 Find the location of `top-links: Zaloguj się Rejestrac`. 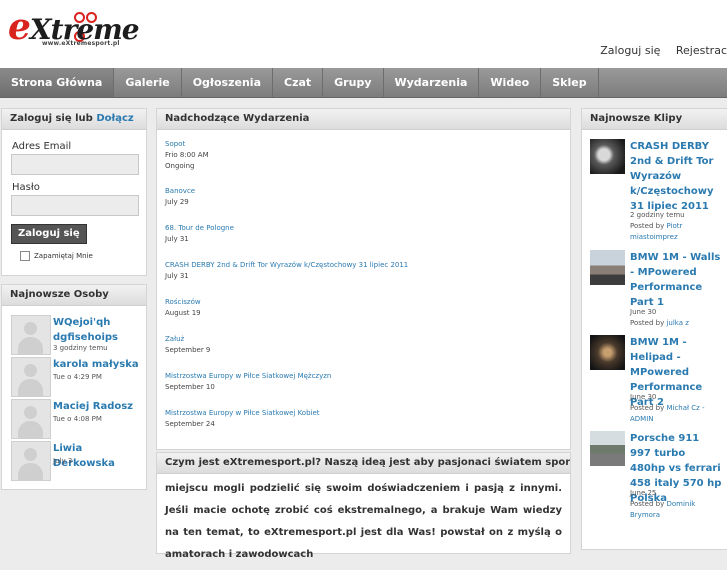

top-links: Zaloguj się Rejestrac is located at coordinates (657, 50).